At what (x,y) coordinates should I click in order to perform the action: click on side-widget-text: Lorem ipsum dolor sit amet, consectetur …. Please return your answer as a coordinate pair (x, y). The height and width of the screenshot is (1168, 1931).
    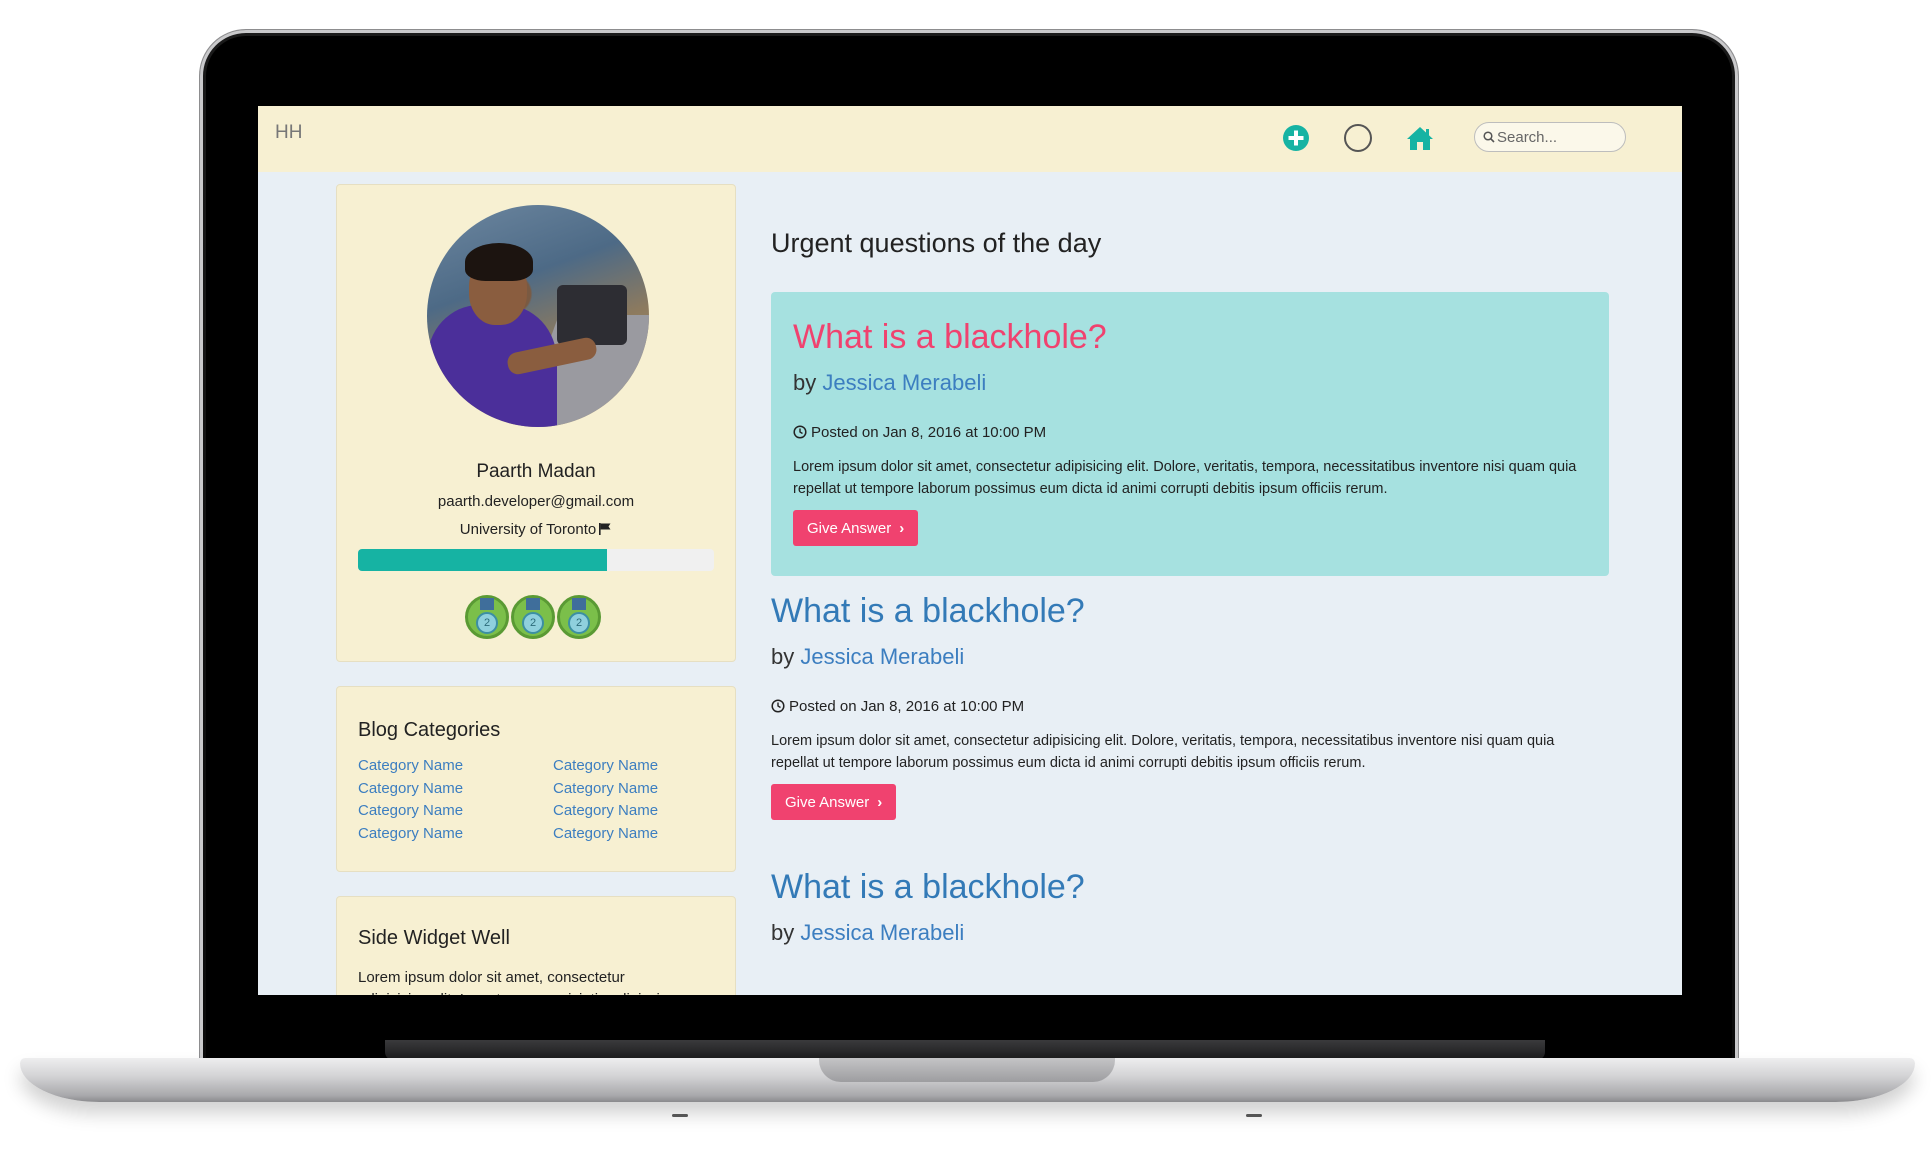
    Looking at the image, I should click on (509, 982).